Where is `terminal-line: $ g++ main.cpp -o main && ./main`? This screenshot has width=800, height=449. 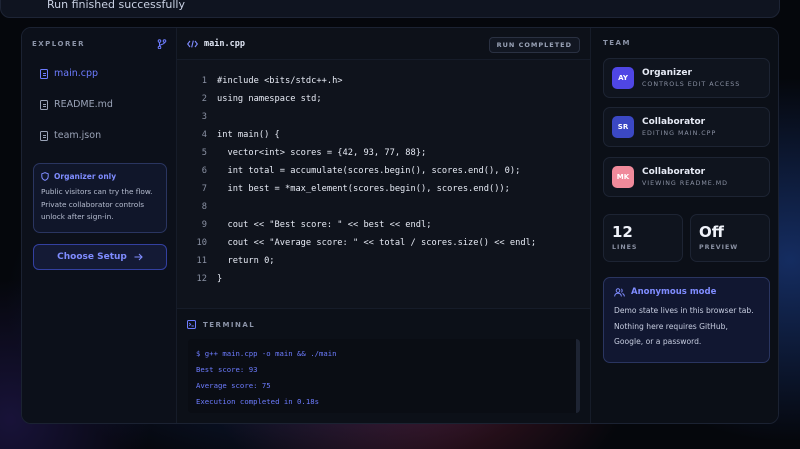
terminal-line: $ g++ main.cpp -o main && ./main is located at coordinates (266, 353).